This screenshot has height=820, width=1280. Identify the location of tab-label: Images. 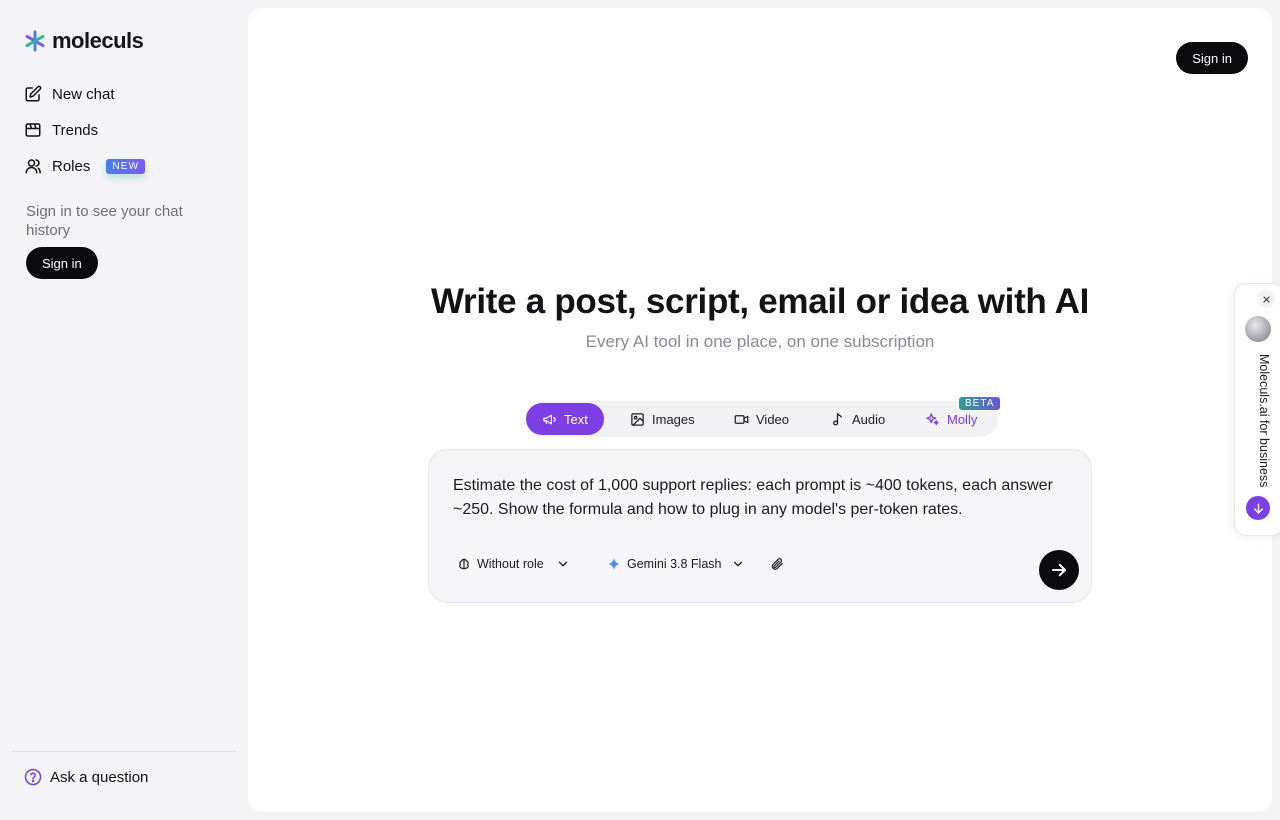
(673, 419).